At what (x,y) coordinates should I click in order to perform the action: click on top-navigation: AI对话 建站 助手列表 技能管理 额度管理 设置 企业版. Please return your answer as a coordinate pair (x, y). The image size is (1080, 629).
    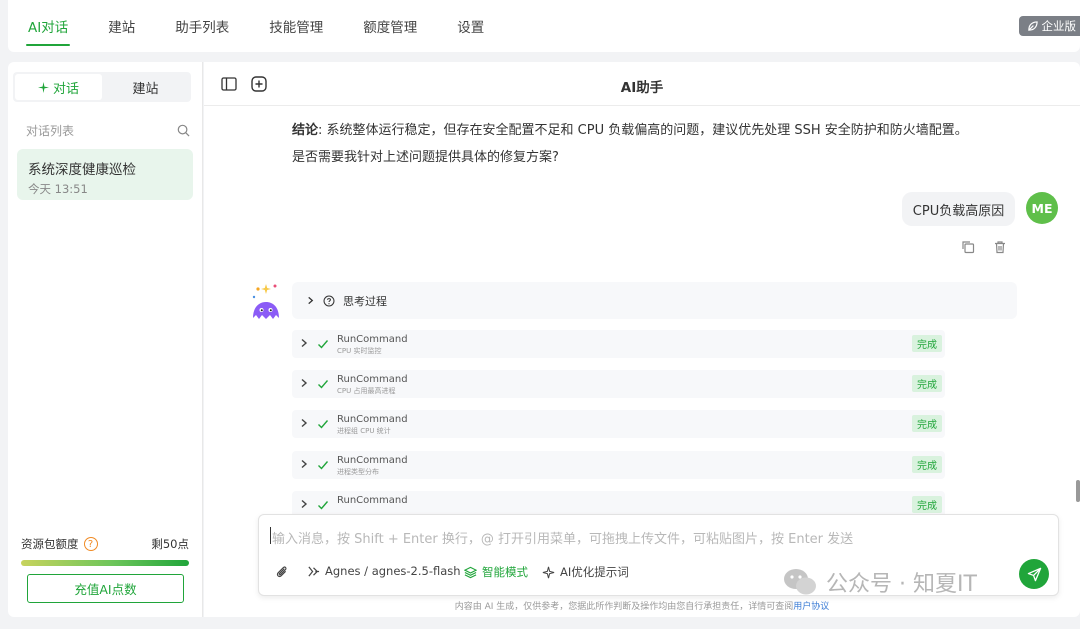
    Looking at the image, I should click on (544, 26).